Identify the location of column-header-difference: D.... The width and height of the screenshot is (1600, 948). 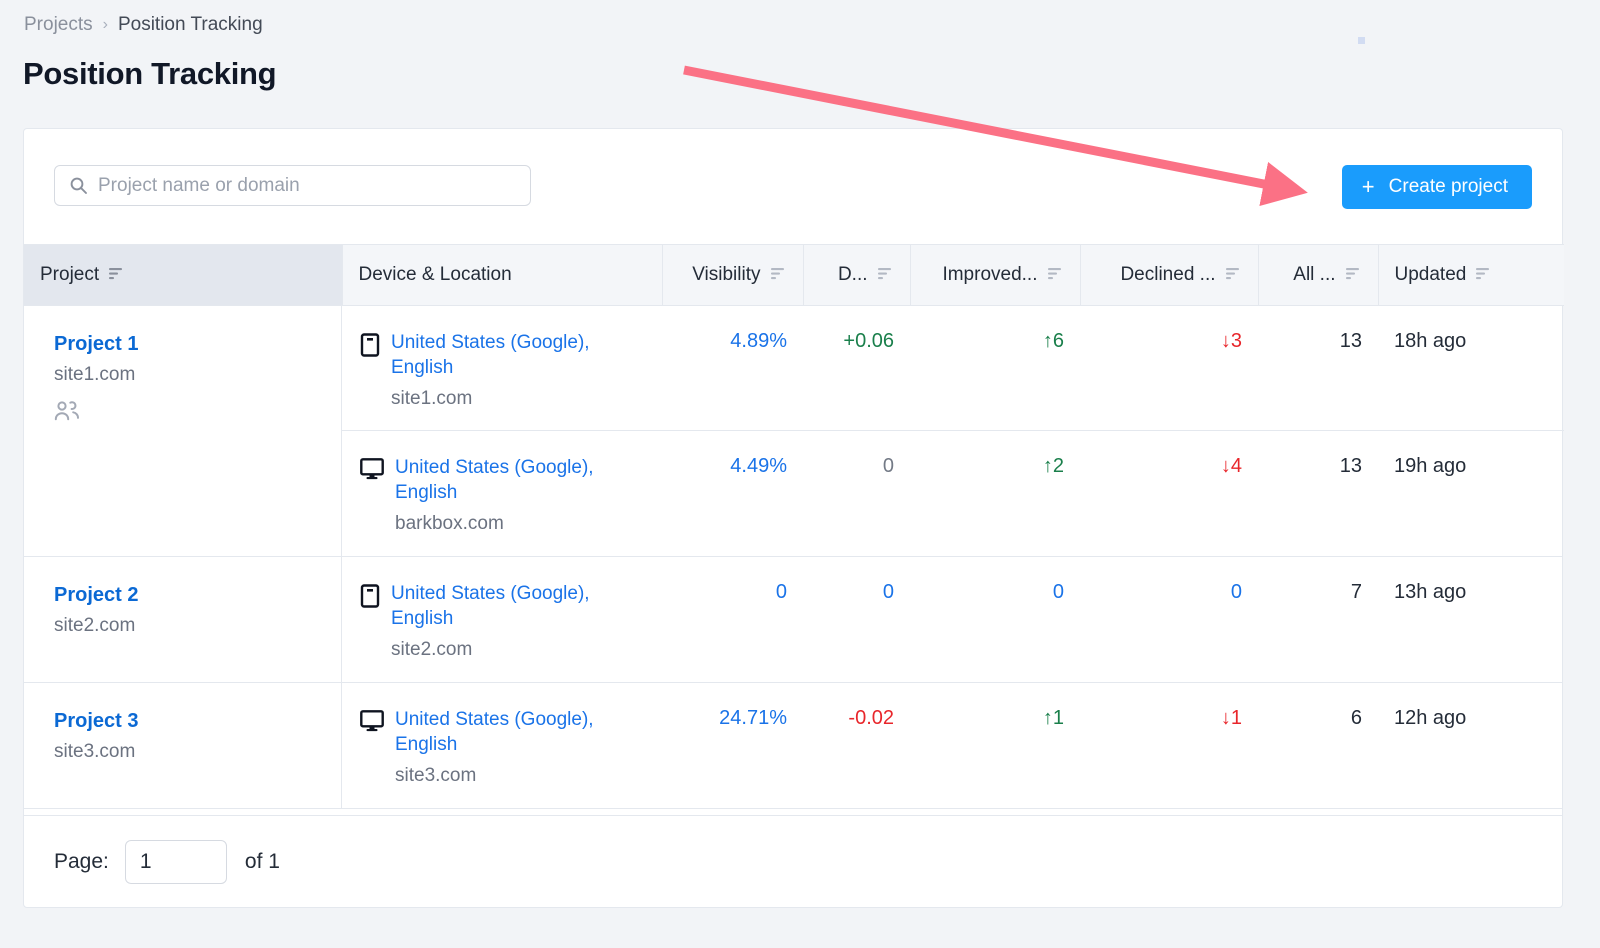
(857, 275).